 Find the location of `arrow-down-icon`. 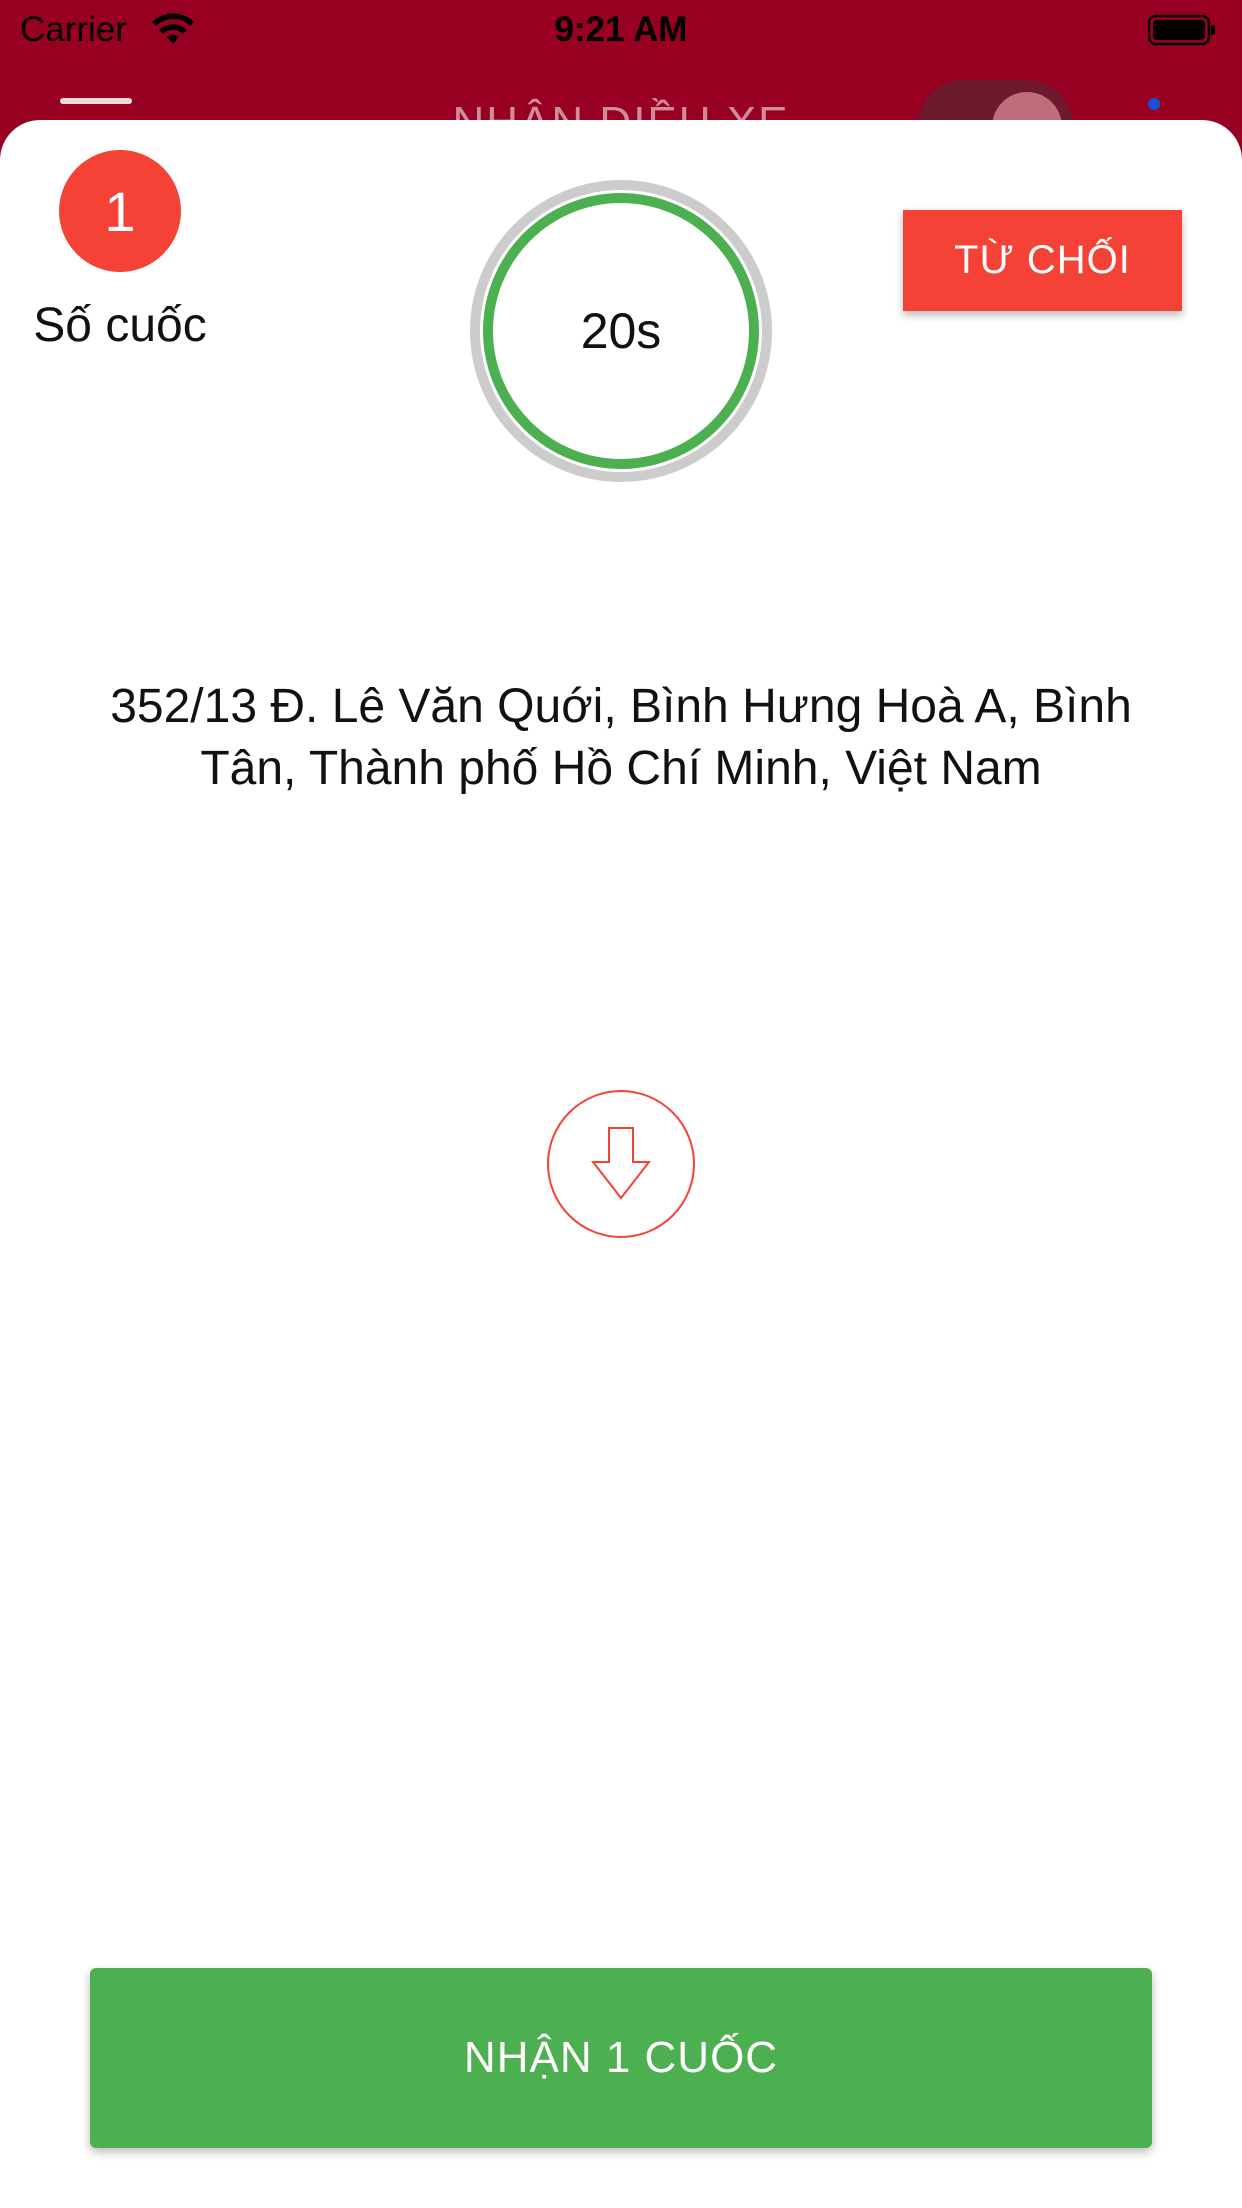

arrow-down-icon is located at coordinates (621, 1164).